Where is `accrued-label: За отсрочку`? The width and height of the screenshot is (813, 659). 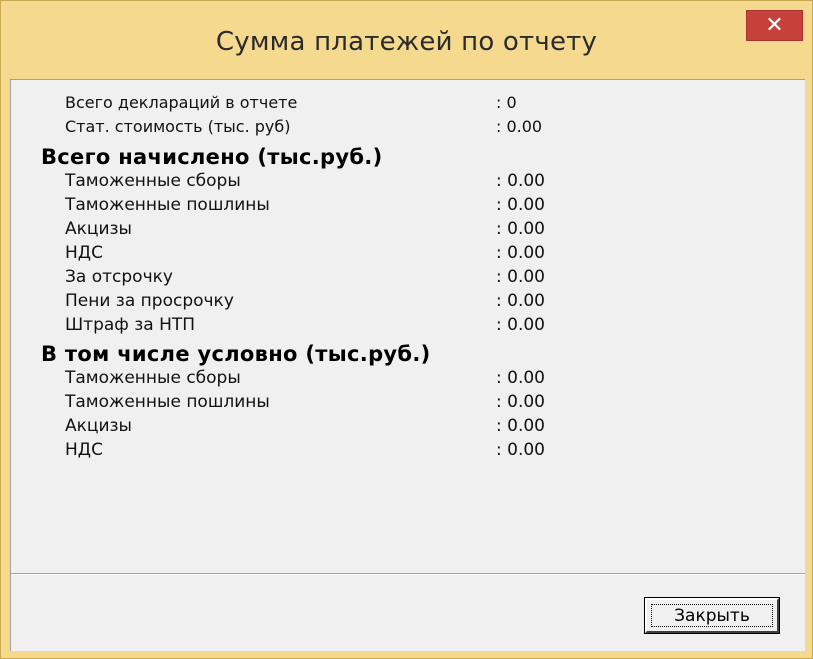
accrued-label: За отсрочку is located at coordinates (119, 277).